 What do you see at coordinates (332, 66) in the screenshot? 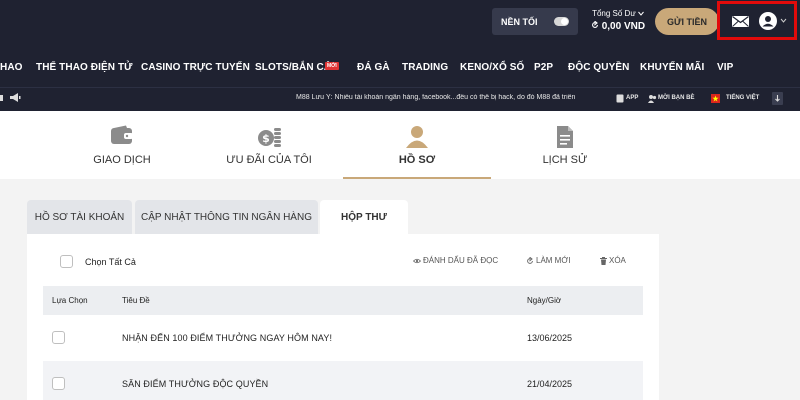
I see `new-badge: MỚI` at bounding box center [332, 66].